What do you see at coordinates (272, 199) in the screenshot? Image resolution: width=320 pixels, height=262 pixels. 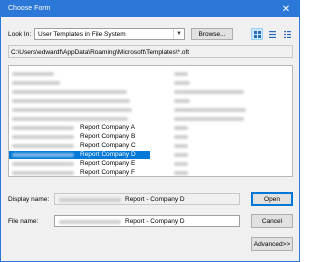 I see `open-button: Open` at bounding box center [272, 199].